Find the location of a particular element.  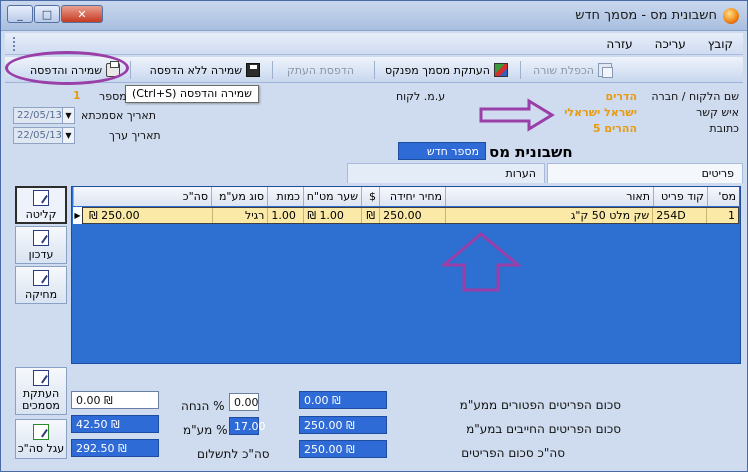

copy-from-book-label: העתקת מסמך מפנקס is located at coordinates (437, 70).